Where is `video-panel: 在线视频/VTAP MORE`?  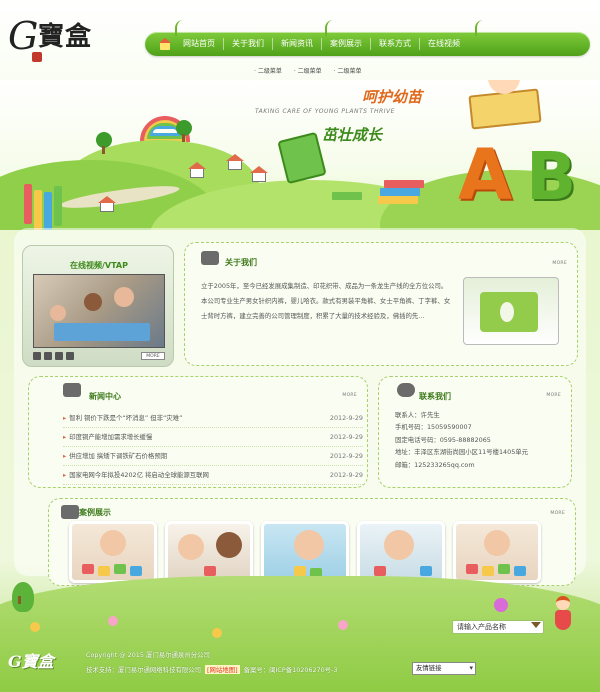
video-panel: 在线视频/VTAP MORE is located at coordinates (98, 306).